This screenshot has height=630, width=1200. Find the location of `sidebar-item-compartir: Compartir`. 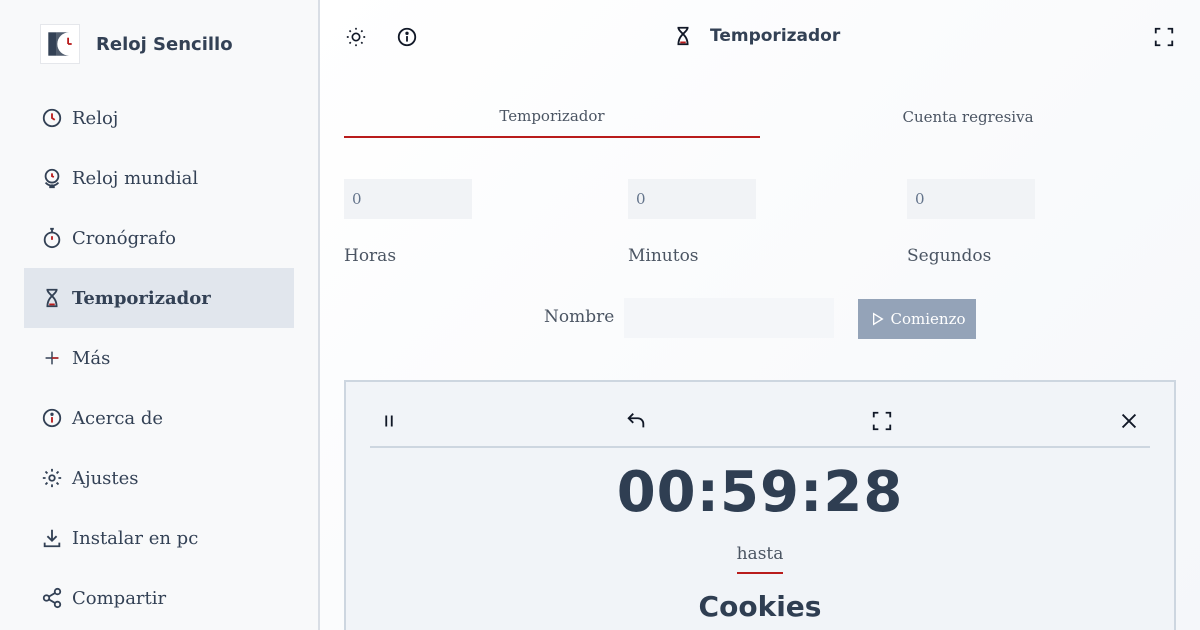

sidebar-item-compartir: Compartir is located at coordinates (159, 598).